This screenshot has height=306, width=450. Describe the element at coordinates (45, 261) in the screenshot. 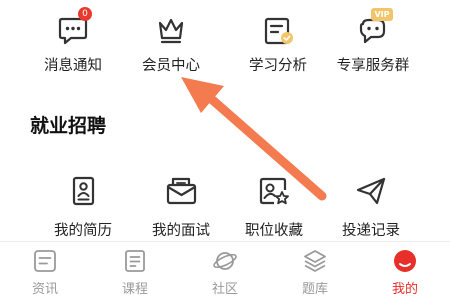

I see `news-icon` at that location.